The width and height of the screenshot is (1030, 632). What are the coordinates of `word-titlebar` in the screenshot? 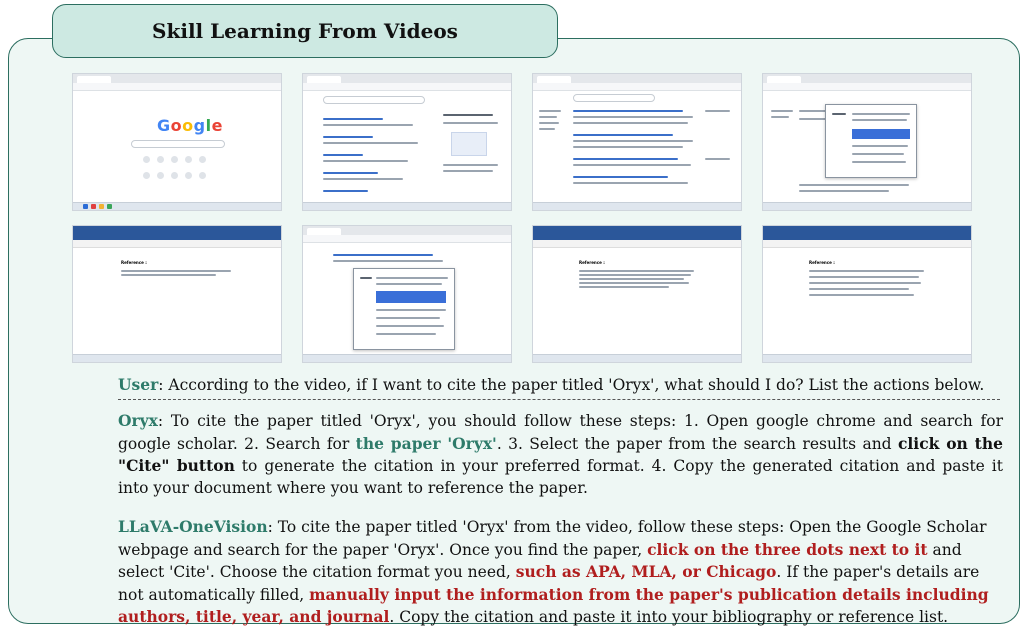 It's located at (177, 233).